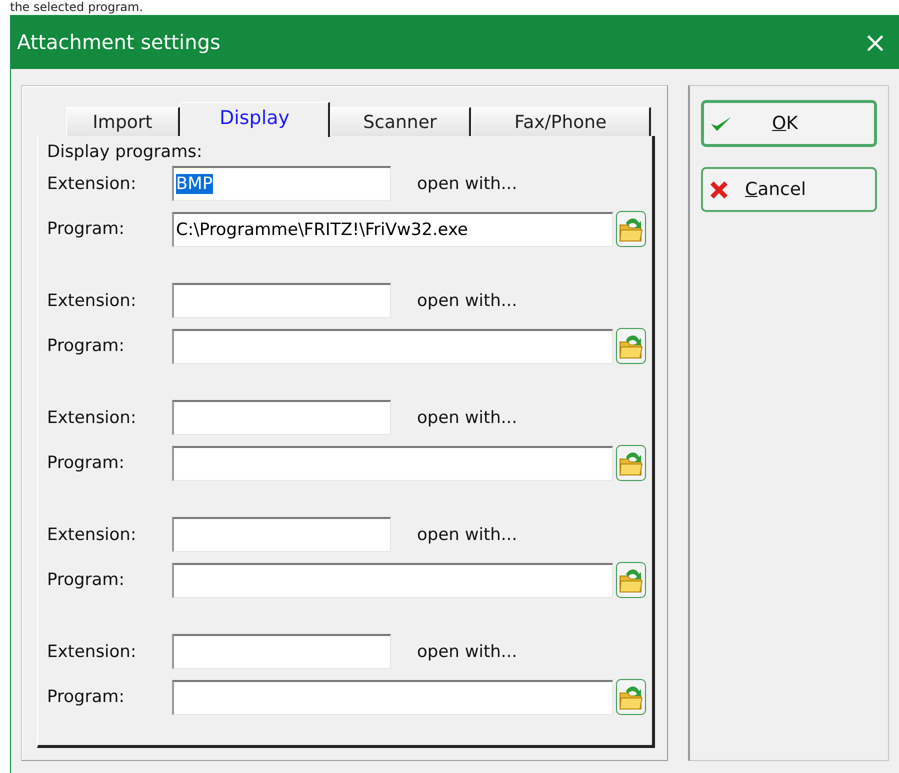 The width and height of the screenshot is (899, 773). Describe the element at coordinates (789, 123) in the screenshot. I see `ok-button: OK` at that location.